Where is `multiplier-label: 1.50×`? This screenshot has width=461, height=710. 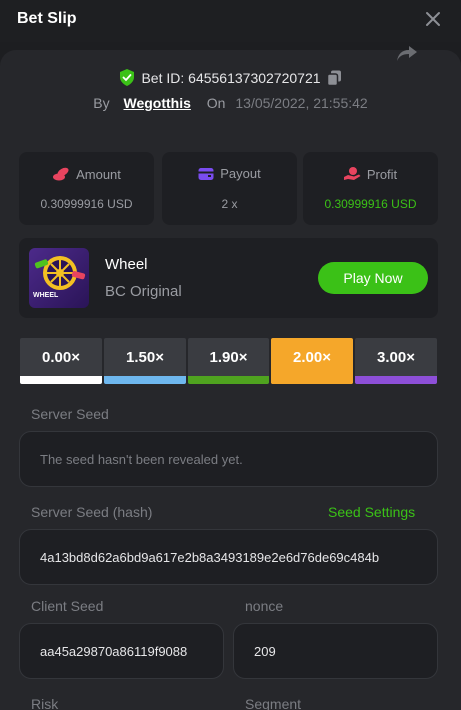
multiplier-label: 1.50× is located at coordinates (145, 357).